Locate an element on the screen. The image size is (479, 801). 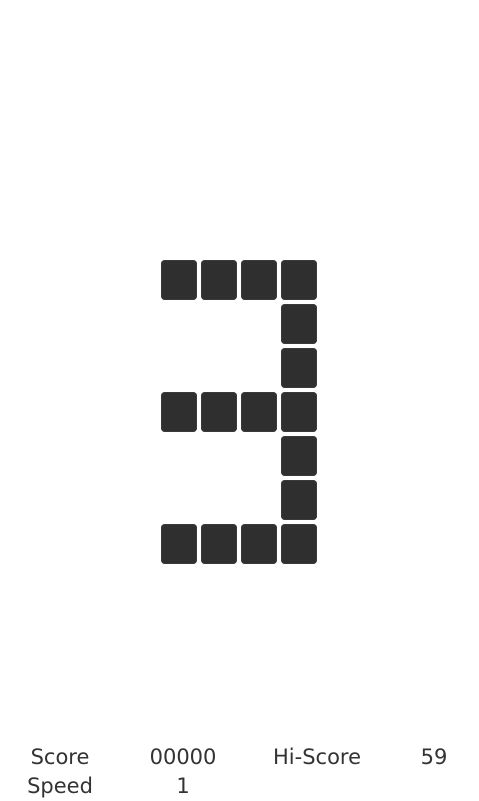
hiscore-label: Hi-Score is located at coordinates (317, 757).